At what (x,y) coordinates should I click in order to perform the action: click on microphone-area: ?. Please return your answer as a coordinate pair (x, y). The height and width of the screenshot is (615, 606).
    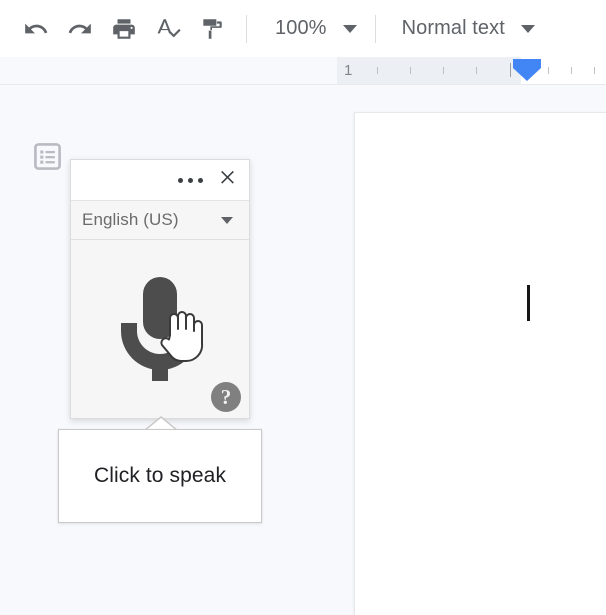
    Looking at the image, I should click on (160, 329).